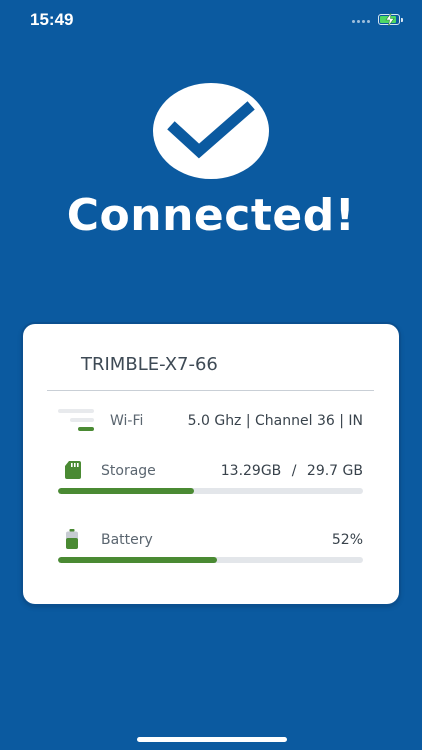 This screenshot has height=750, width=422. I want to click on storage-value: 13.29GB / 29.7 GB, so click(292, 471).